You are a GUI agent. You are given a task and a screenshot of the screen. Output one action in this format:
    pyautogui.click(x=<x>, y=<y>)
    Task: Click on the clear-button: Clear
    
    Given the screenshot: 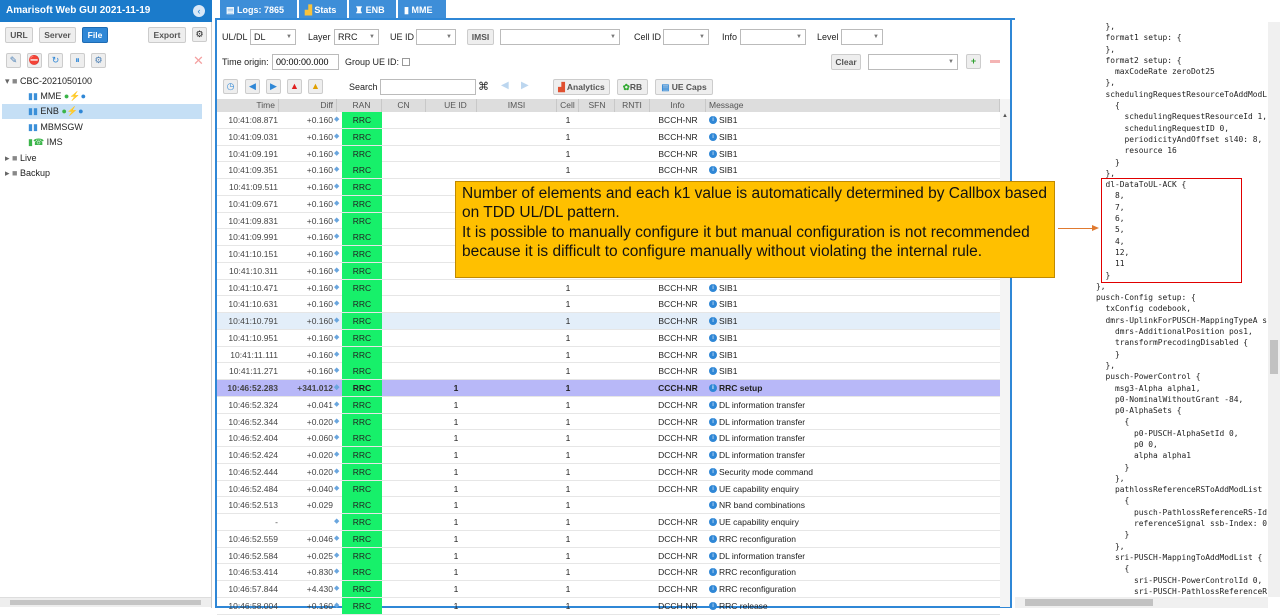 What is the action you would take?
    pyautogui.click(x=846, y=62)
    